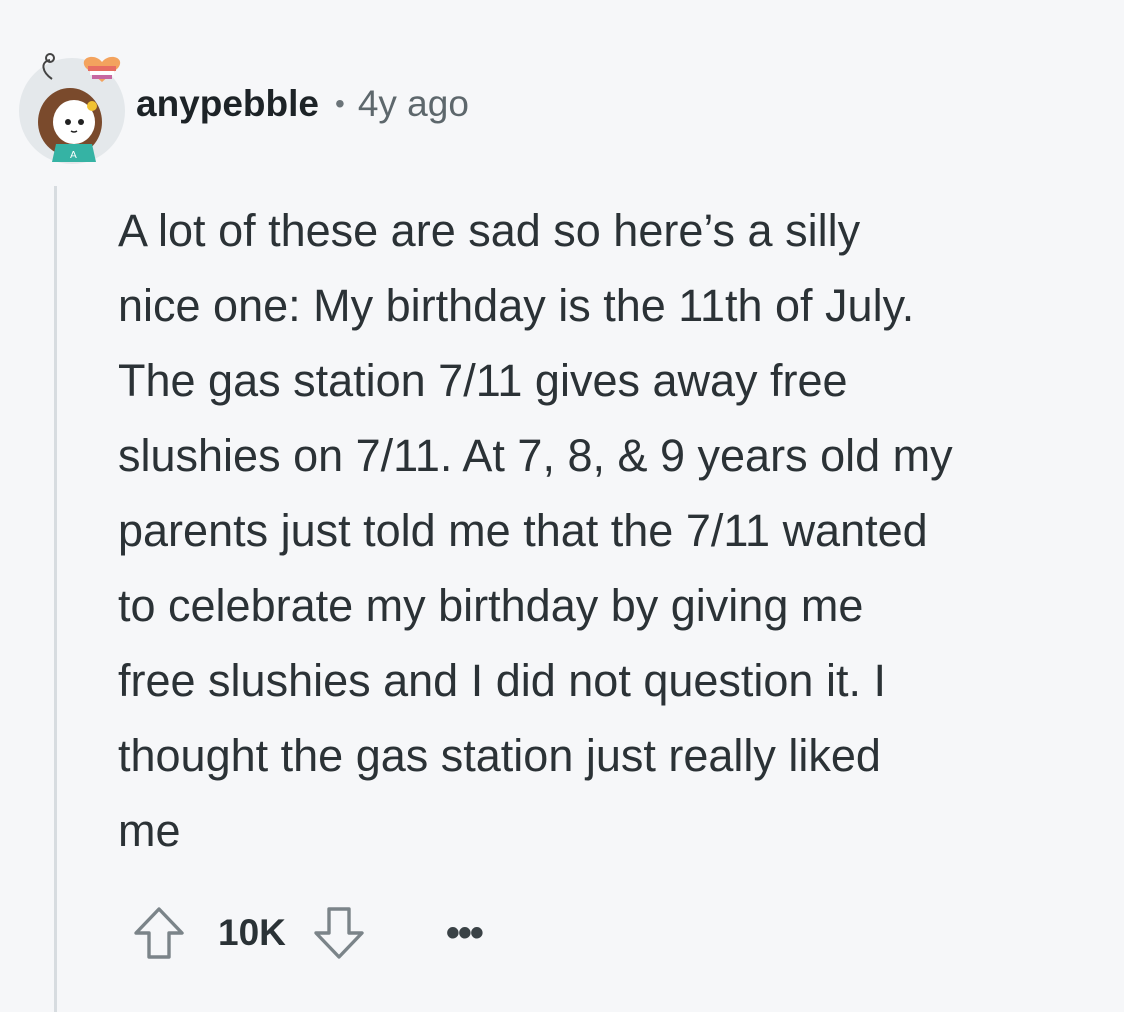  Describe the element at coordinates (72, 108) in the screenshot. I see `avatar-icon: A` at that location.